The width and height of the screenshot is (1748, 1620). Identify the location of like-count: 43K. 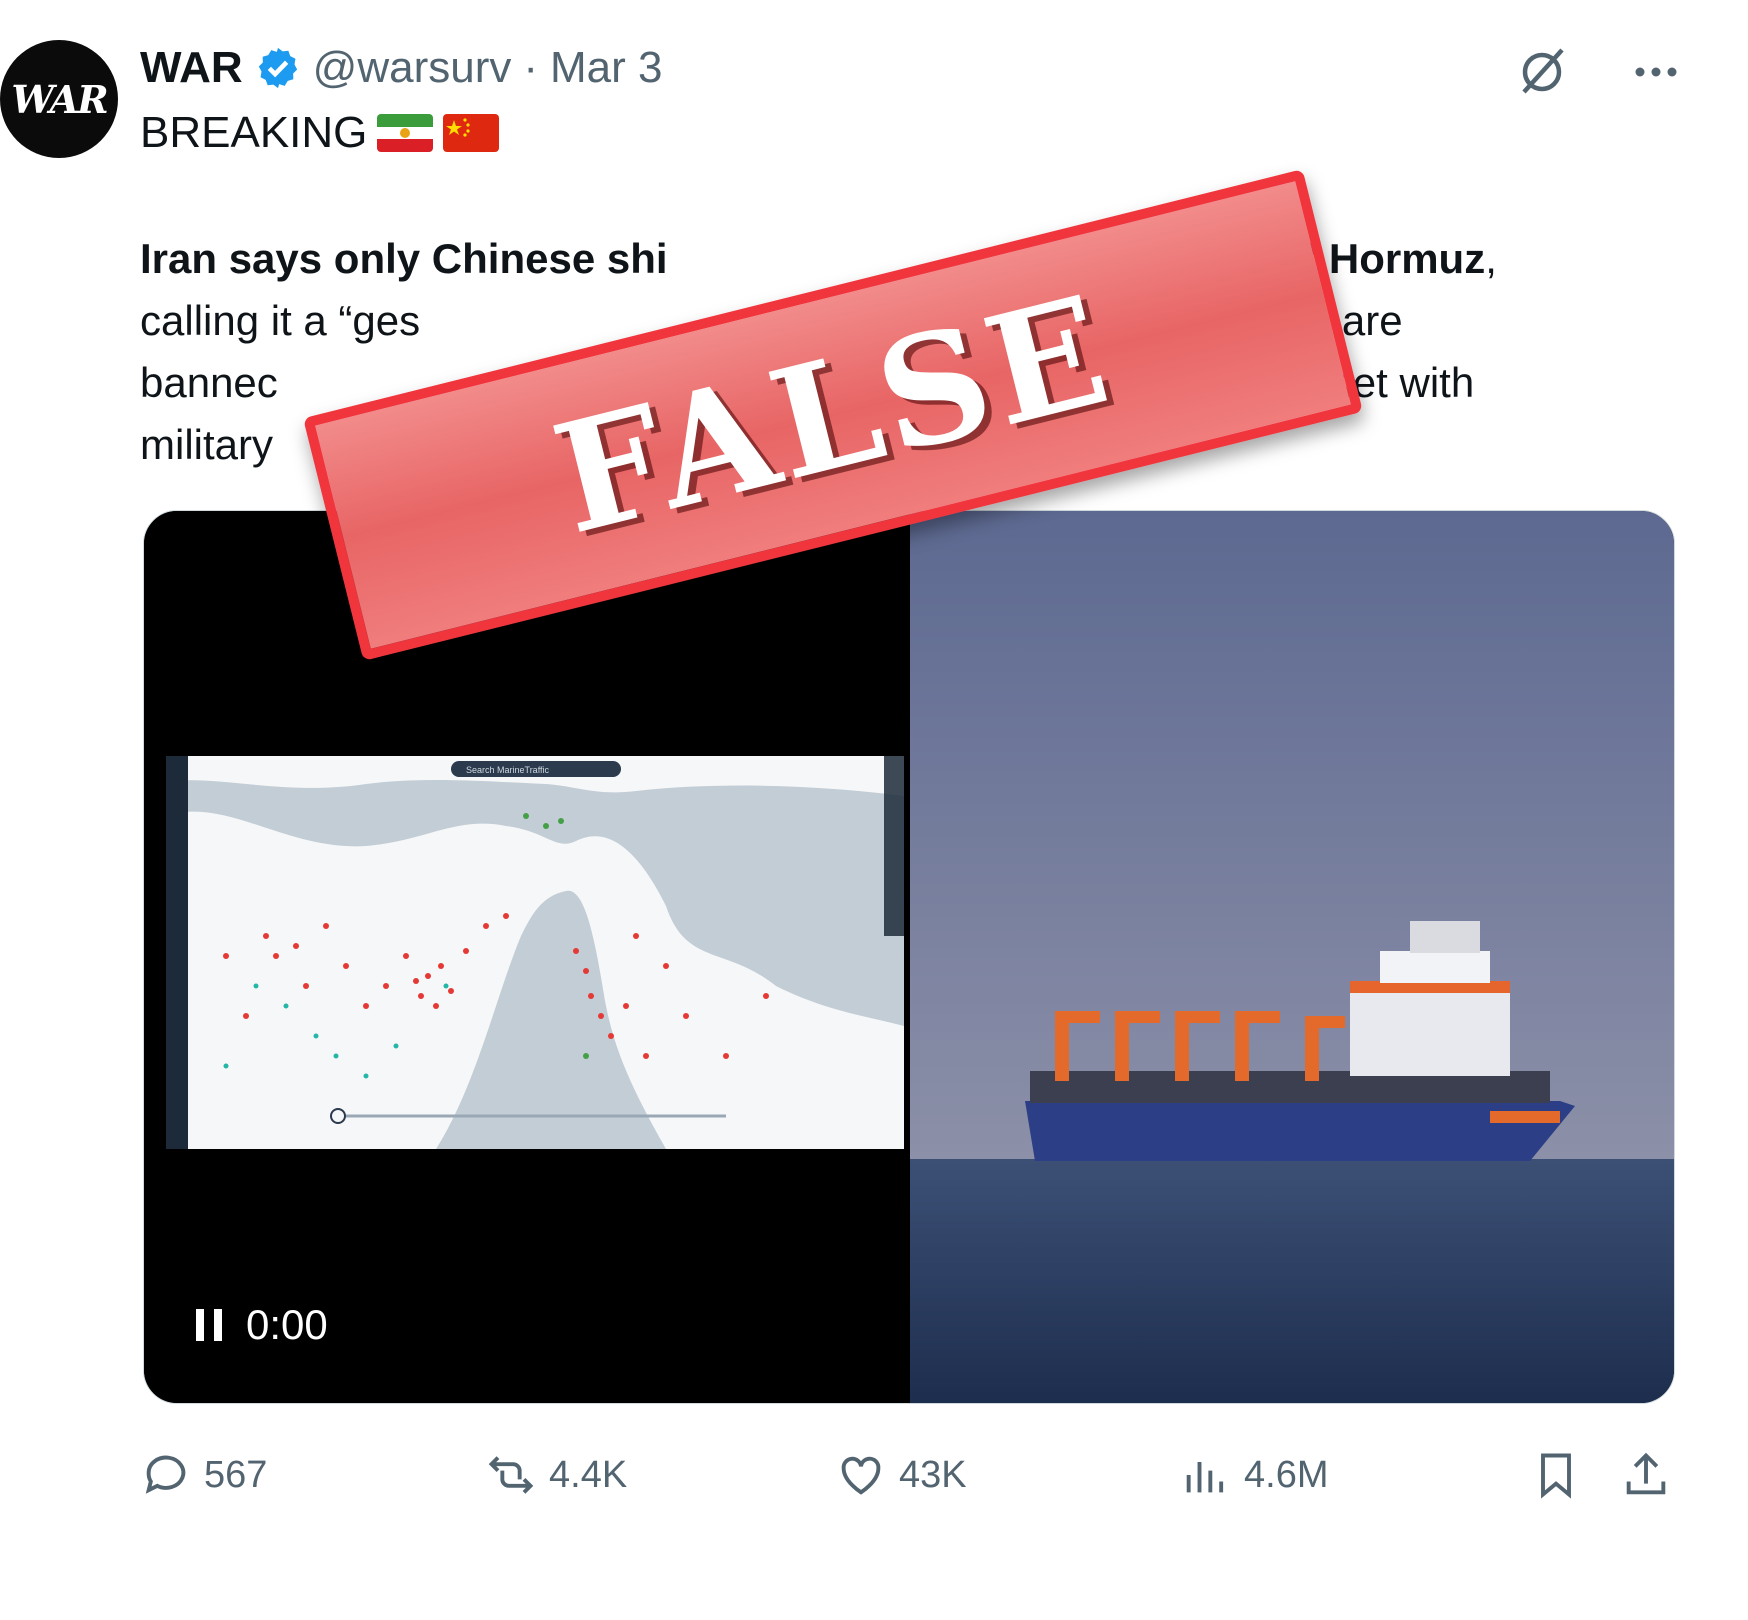
(933, 1474).